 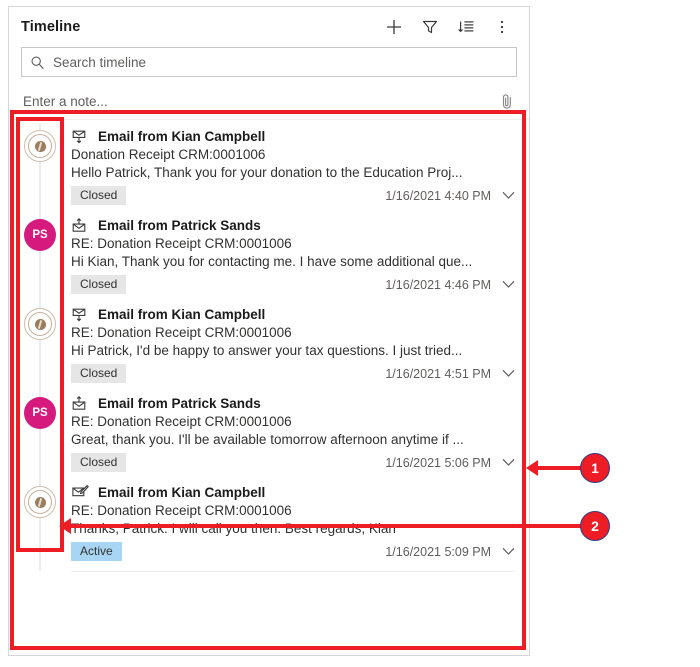 I want to click on timeline-item-footer: Closed 1/16/2021 4:51 PM, so click(x=293, y=374).